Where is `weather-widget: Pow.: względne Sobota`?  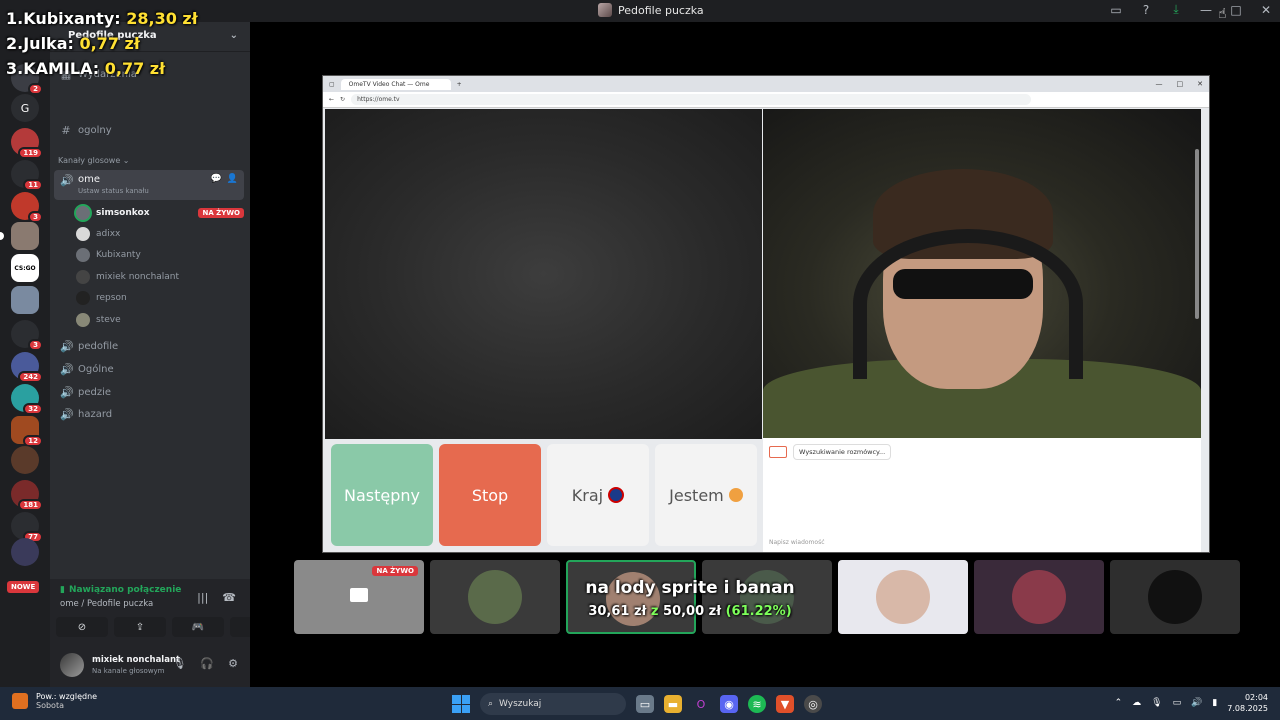 weather-widget: Pow.: względne Sobota is located at coordinates (54, 701).